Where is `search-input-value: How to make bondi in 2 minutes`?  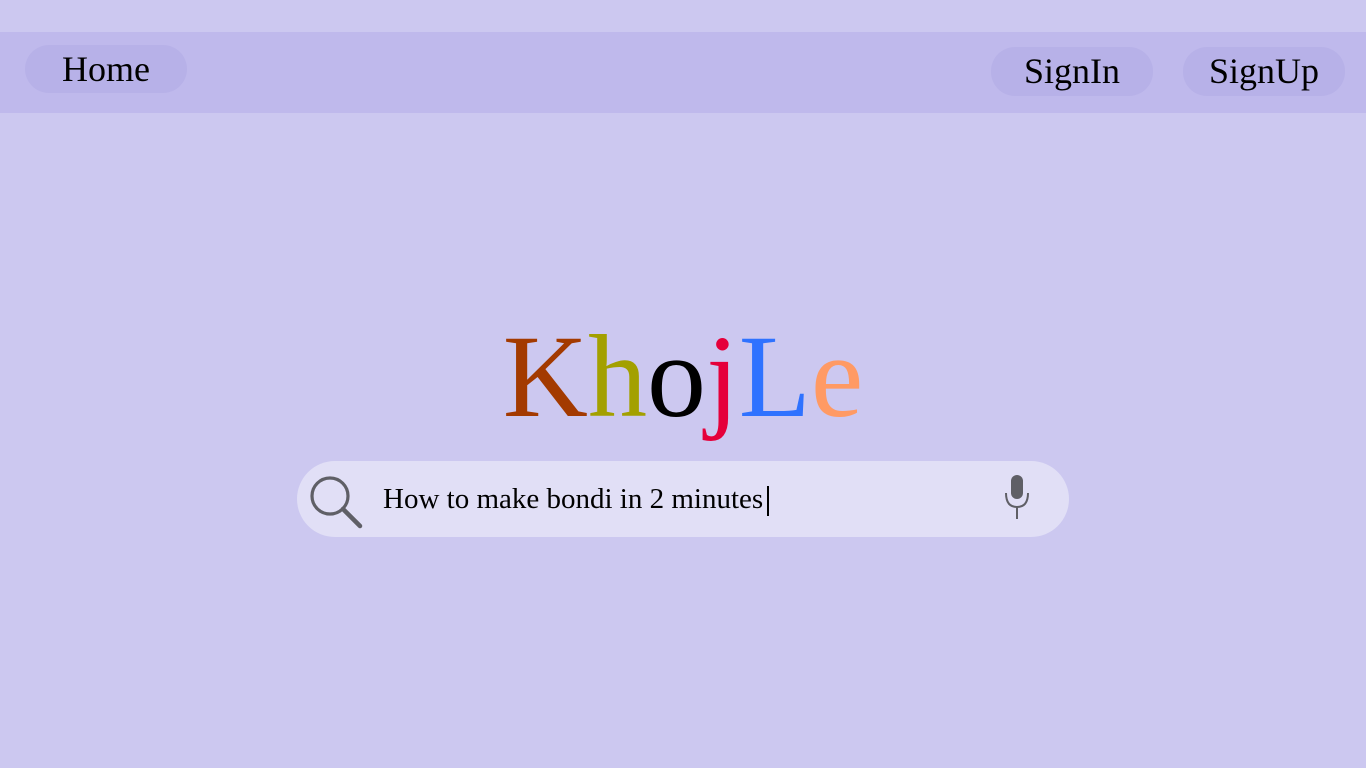 search-input-value: How to make bondi in 2 minutes is located at coordinates (573, 499).